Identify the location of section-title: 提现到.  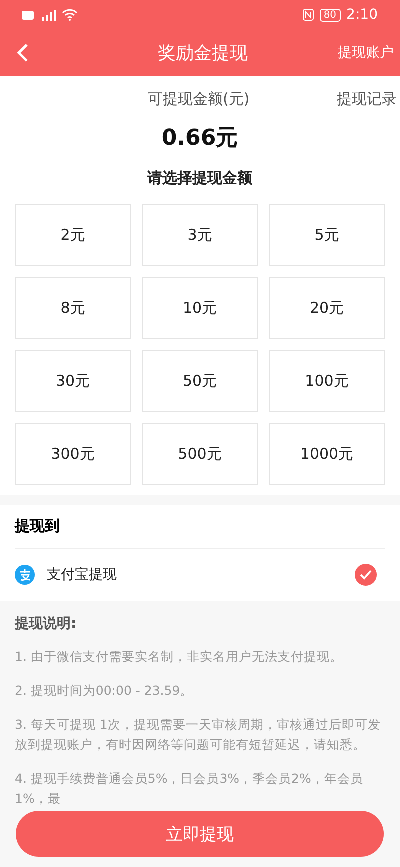
(200, 527).